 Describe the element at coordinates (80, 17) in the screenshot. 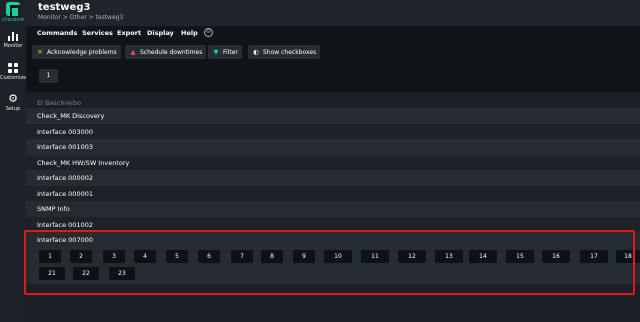

I see `breadcrumb: Monitor > Other > testweg3` at that location.